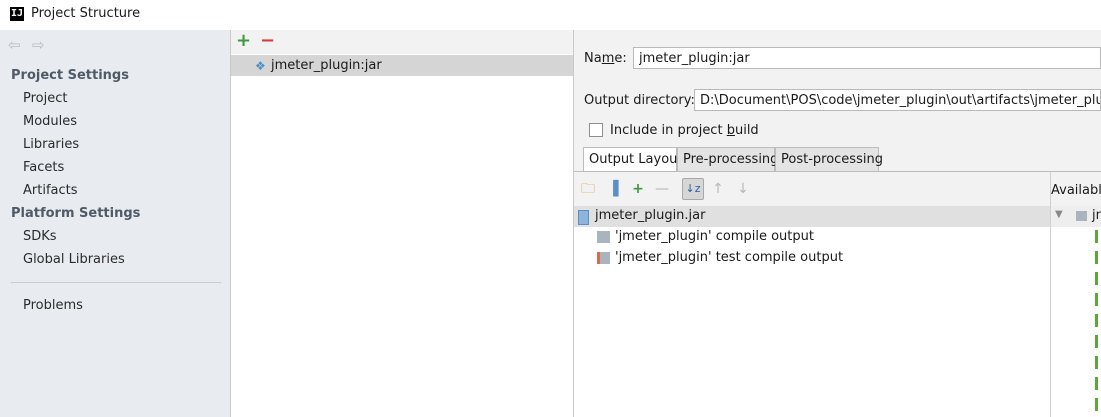 The image size is (1101, 417). I want to click on forward-arrow-icon: ⇨, so click(38, 45).